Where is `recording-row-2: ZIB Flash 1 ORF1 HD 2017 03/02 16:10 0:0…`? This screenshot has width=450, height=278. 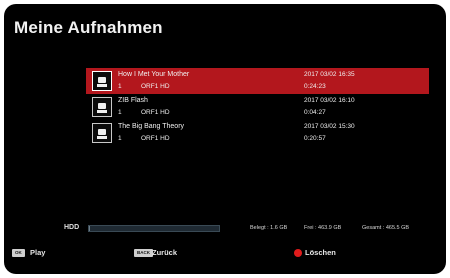 recording-row-2: ZIB Flash 1 ORF1 HD 2017 03/02 16:10 0:0… is located at coordinates (257, 107).